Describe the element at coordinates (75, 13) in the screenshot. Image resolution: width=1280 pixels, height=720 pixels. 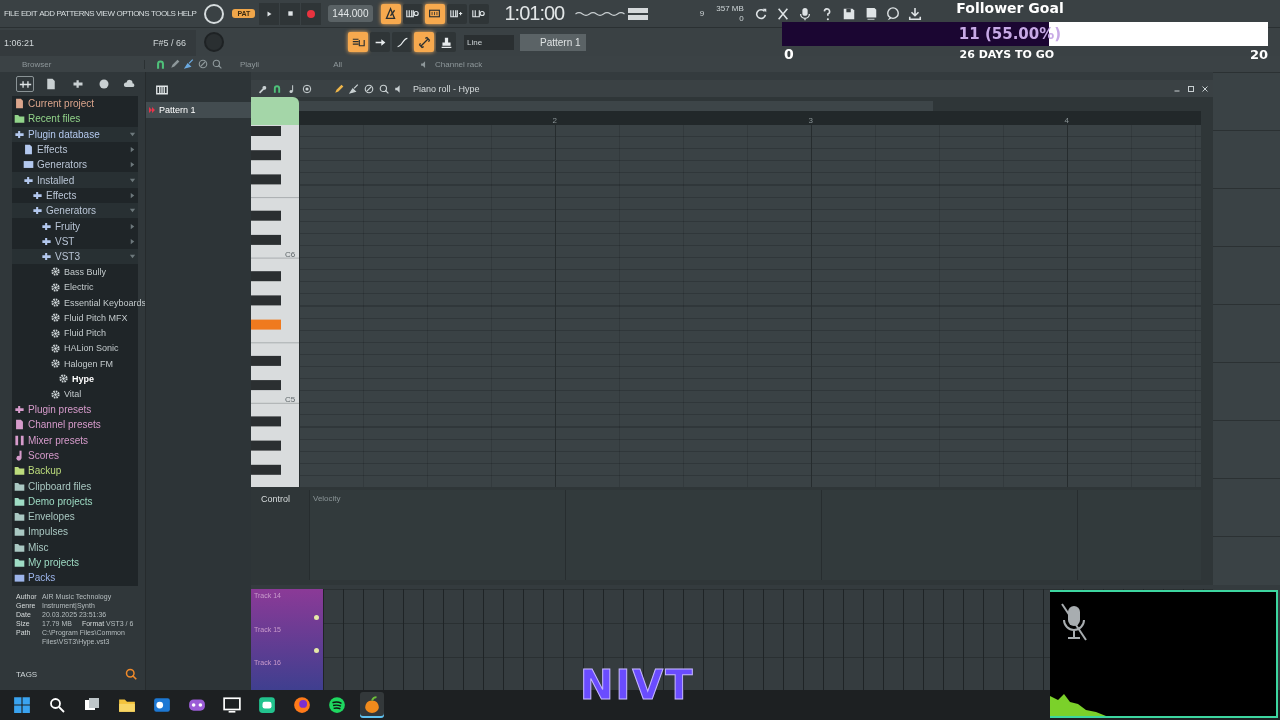
I see `menu-item: PATTERNS` at that location.